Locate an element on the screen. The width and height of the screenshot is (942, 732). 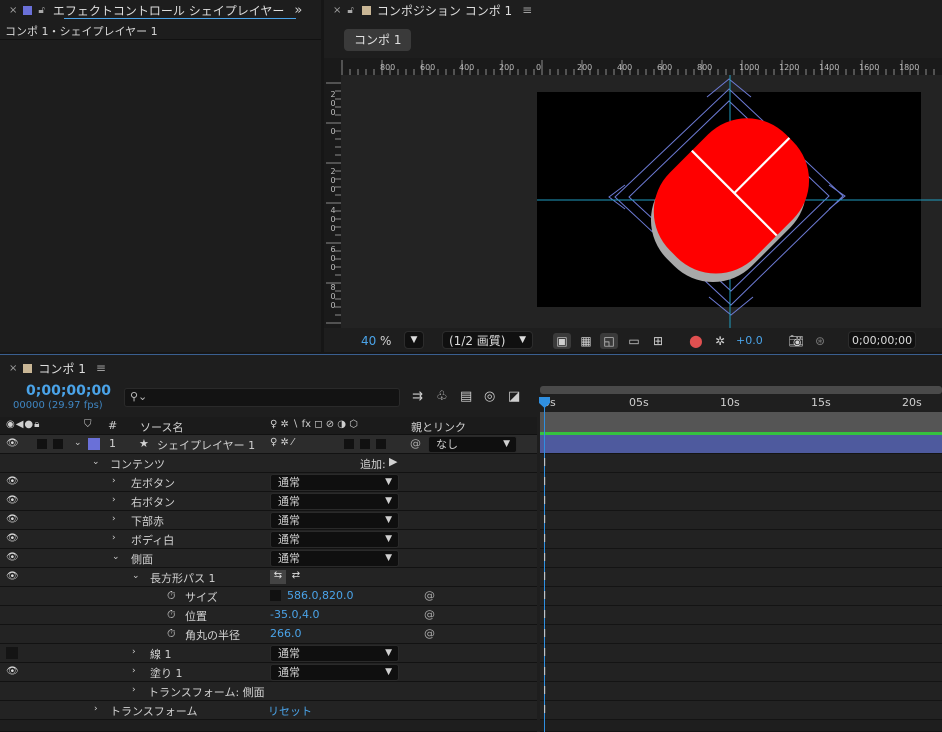
fill-row: 👁︎ › 塗り 1 通常 ▼ is located at coordinates (268, 672).